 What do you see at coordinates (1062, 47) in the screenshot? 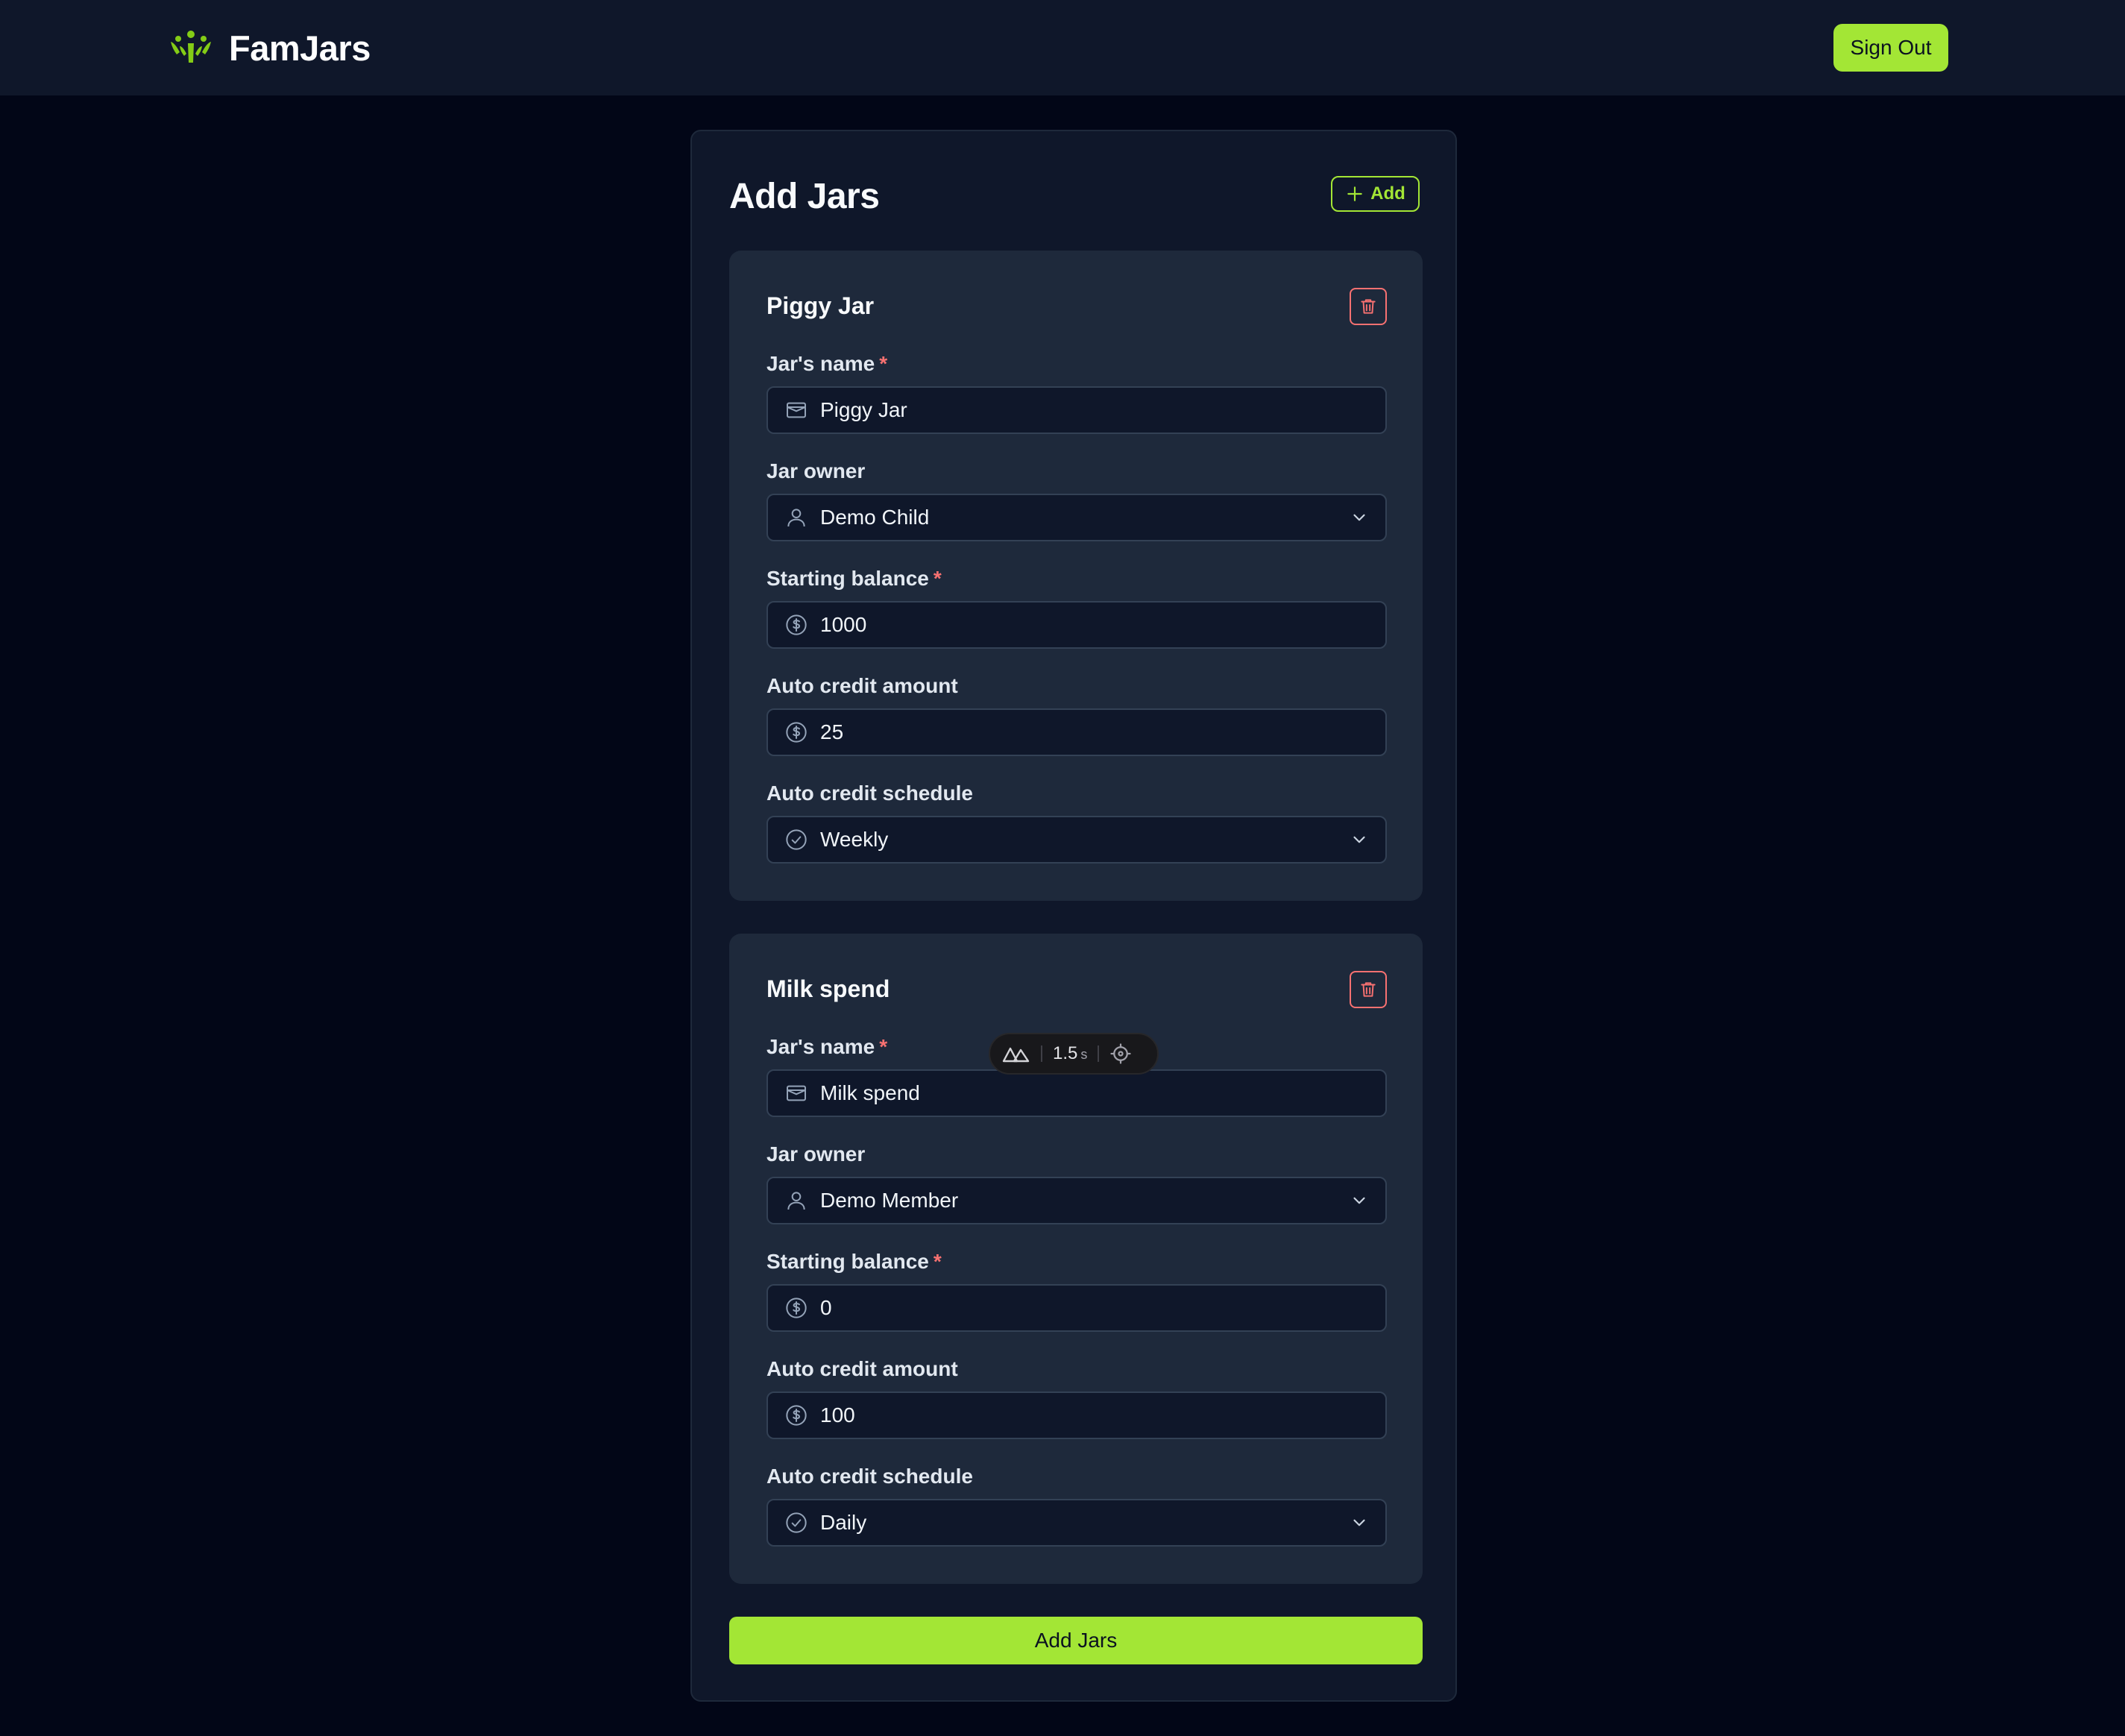
I see `top-navbar: FamJars Sign Out` at bounding box center [1062, 47].